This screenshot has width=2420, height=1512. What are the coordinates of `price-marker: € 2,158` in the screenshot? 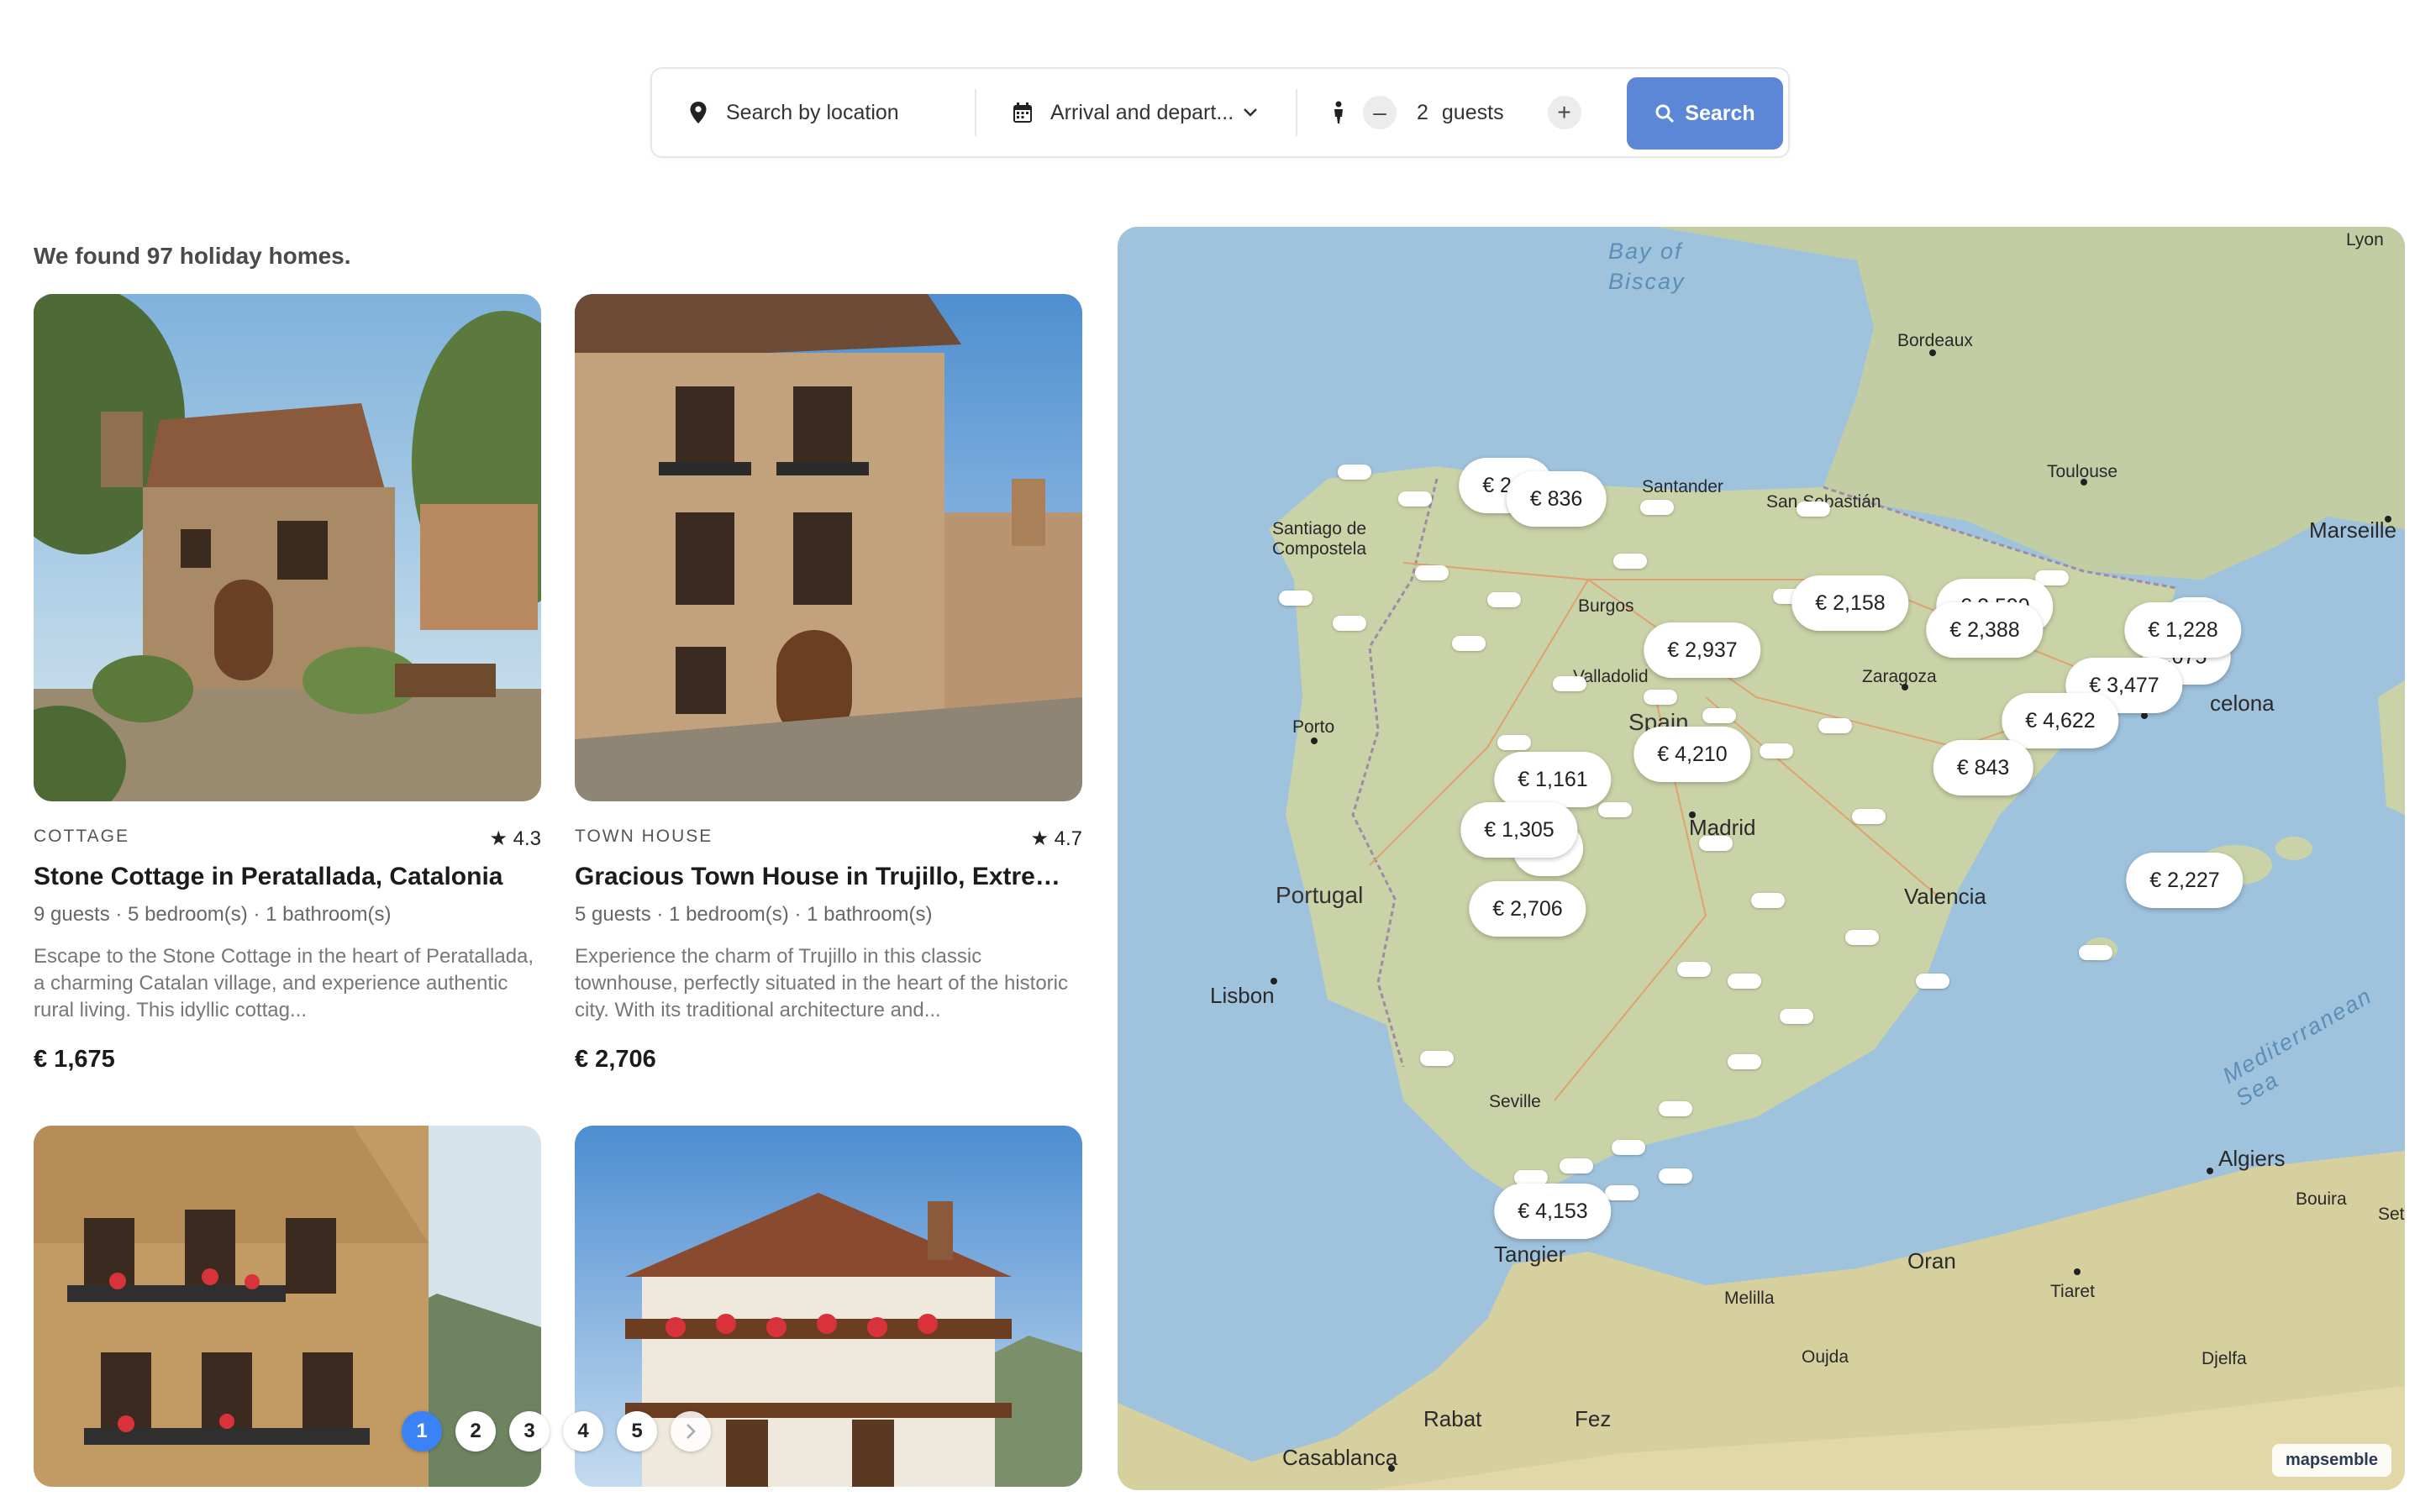 It's located at (1850, 603).